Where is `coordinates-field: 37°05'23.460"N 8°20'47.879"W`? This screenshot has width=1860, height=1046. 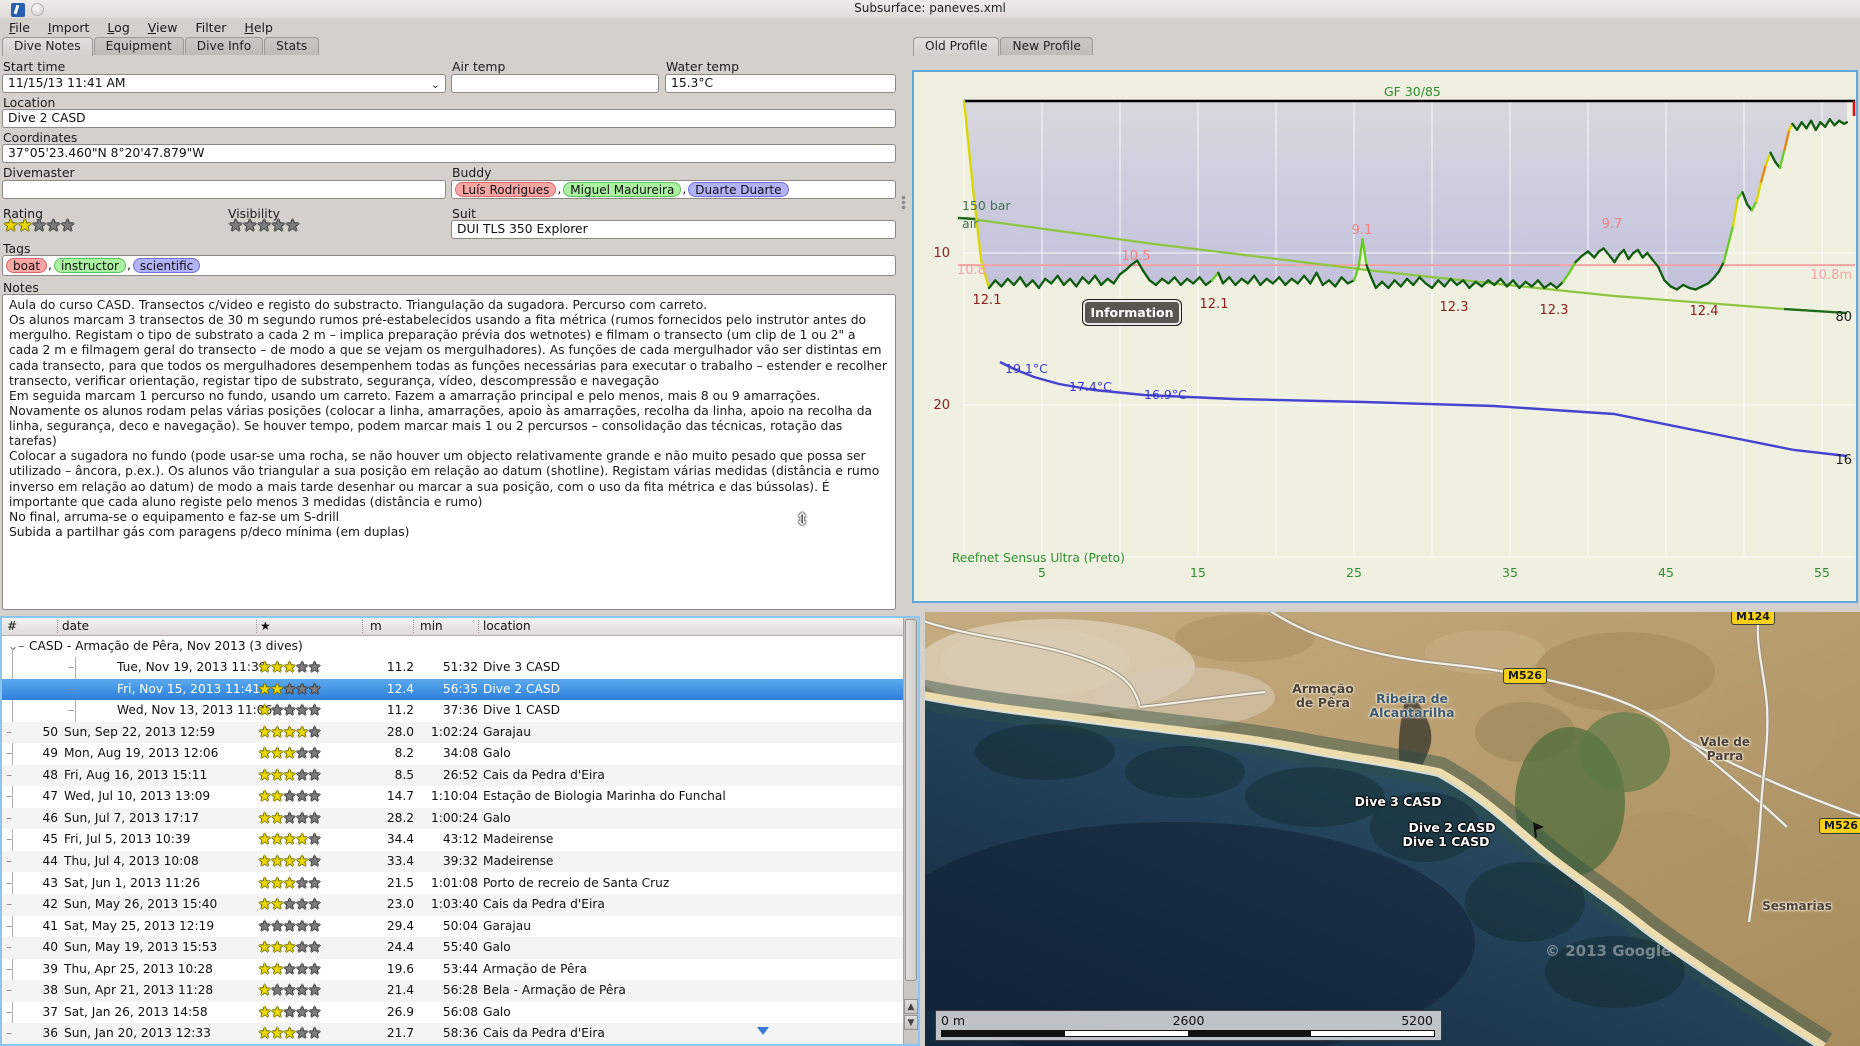 coordinates-field: 37°05'23.460"N 8°20'47.879"W is located at coordinates (449, 153).